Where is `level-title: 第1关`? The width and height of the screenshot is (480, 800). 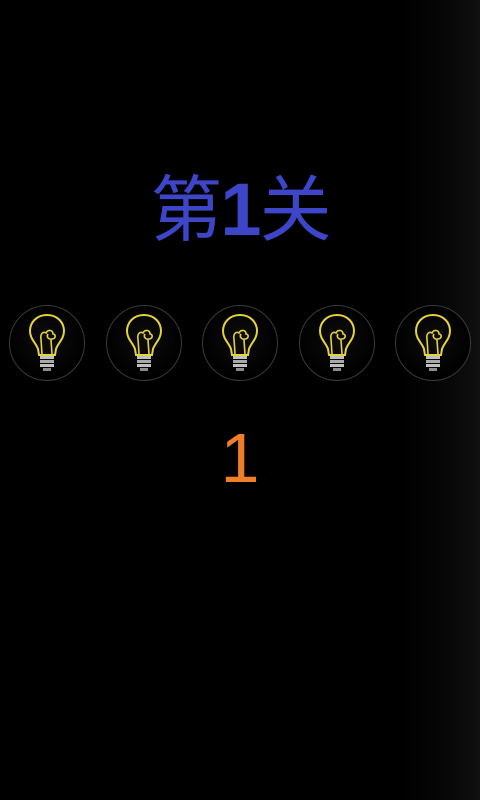 level-title: 第1关 is located at coordinates (240, 210).